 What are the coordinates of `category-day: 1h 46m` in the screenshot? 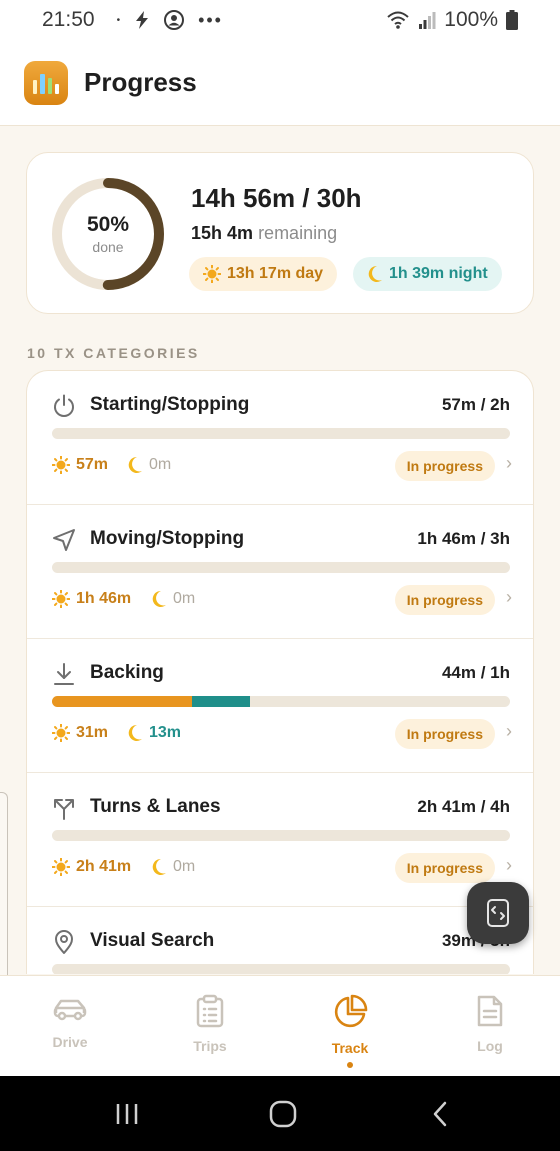 It's located at (91, 599).